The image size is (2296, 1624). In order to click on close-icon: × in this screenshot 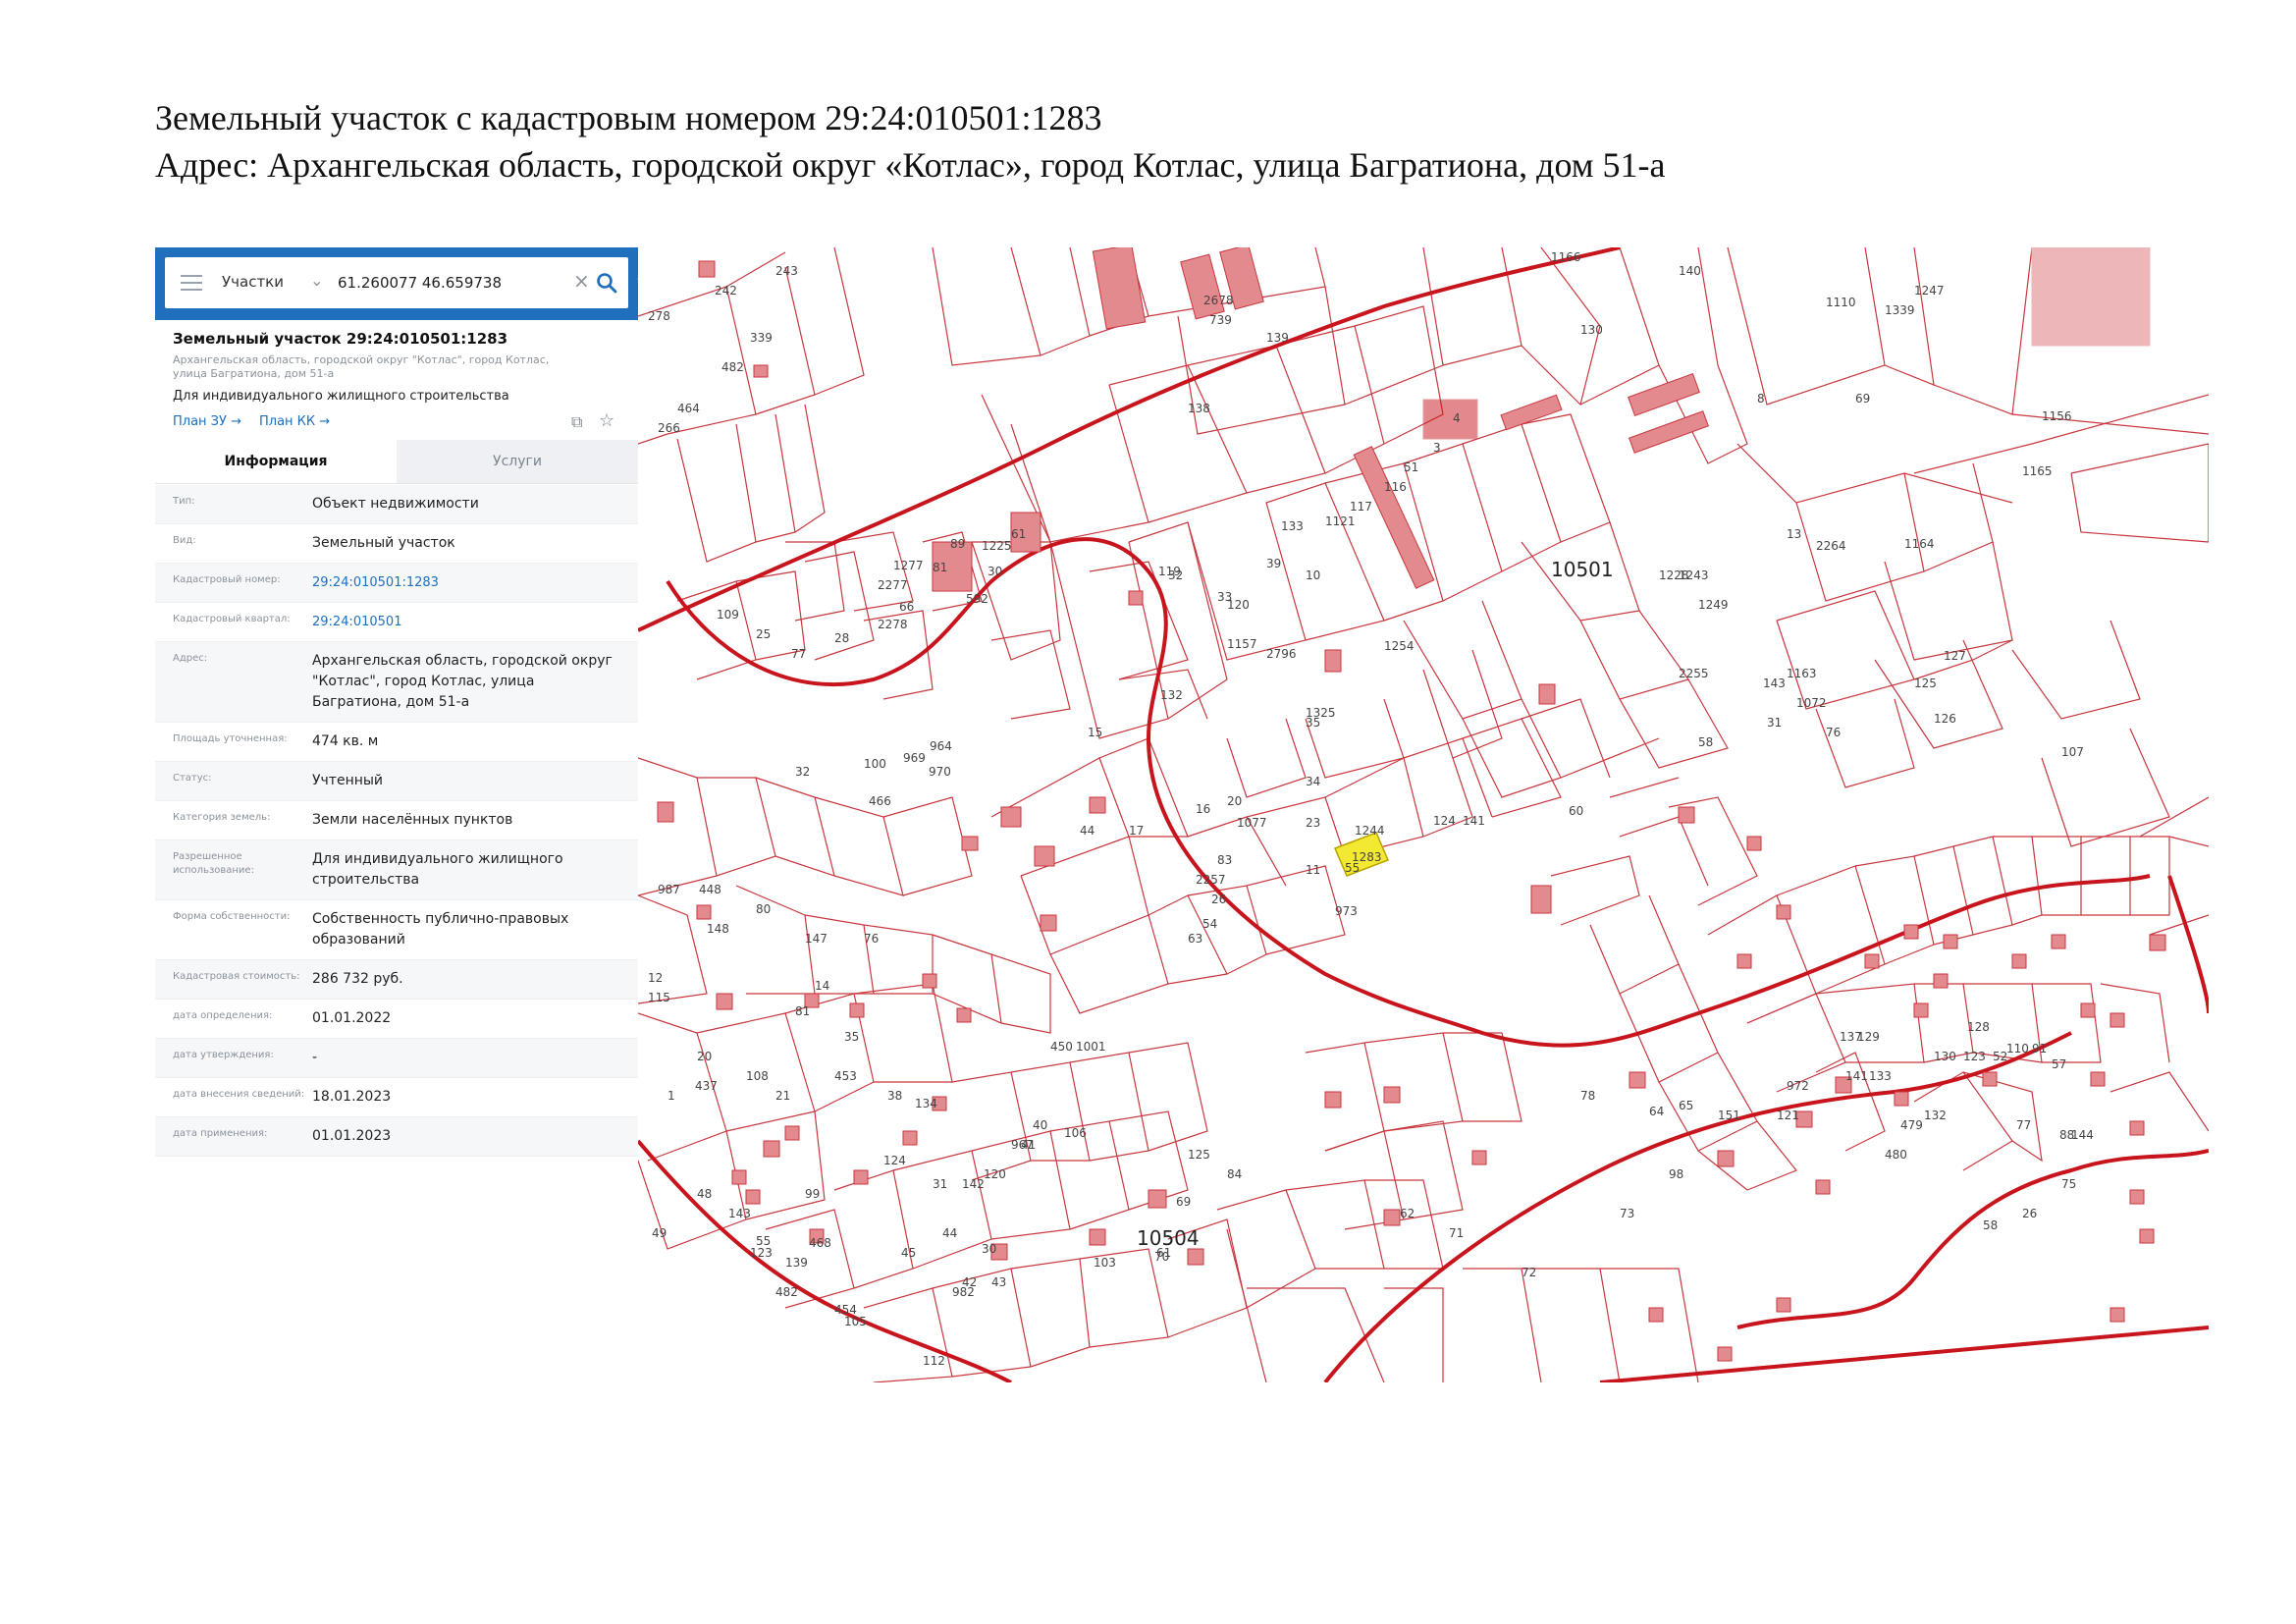, I will do `click(582, 281)`.